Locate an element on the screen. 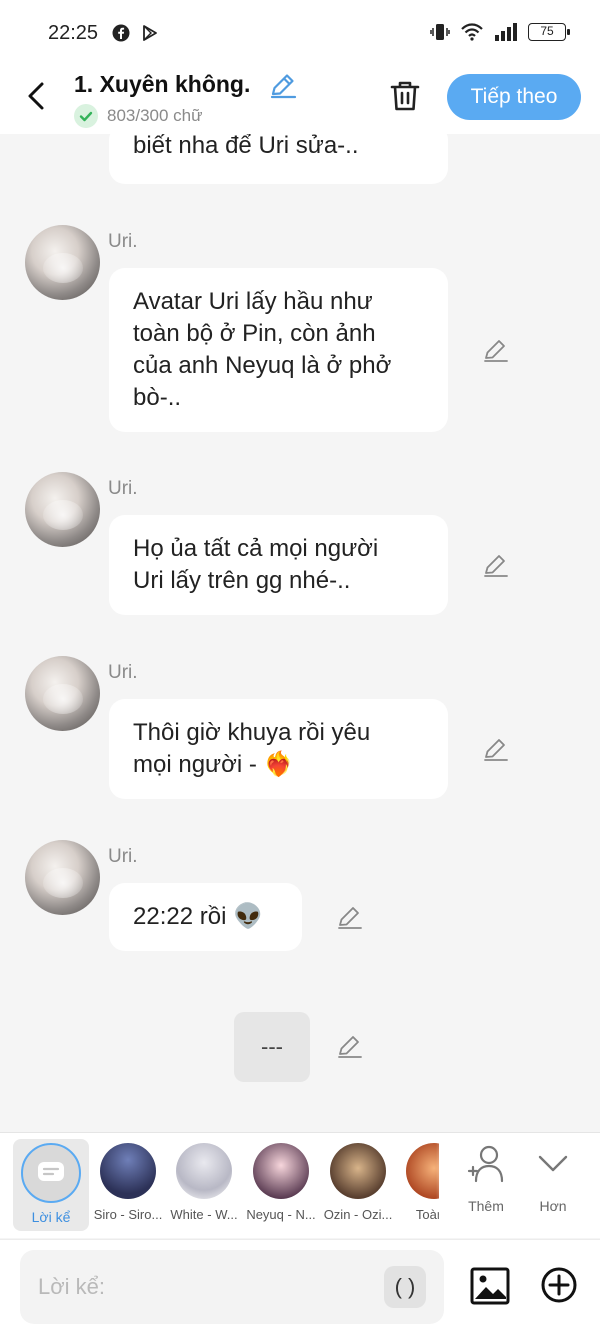 The height and width of the screenshot is (1333, 600). add-person-icon is located at coordinates (485, 1164).